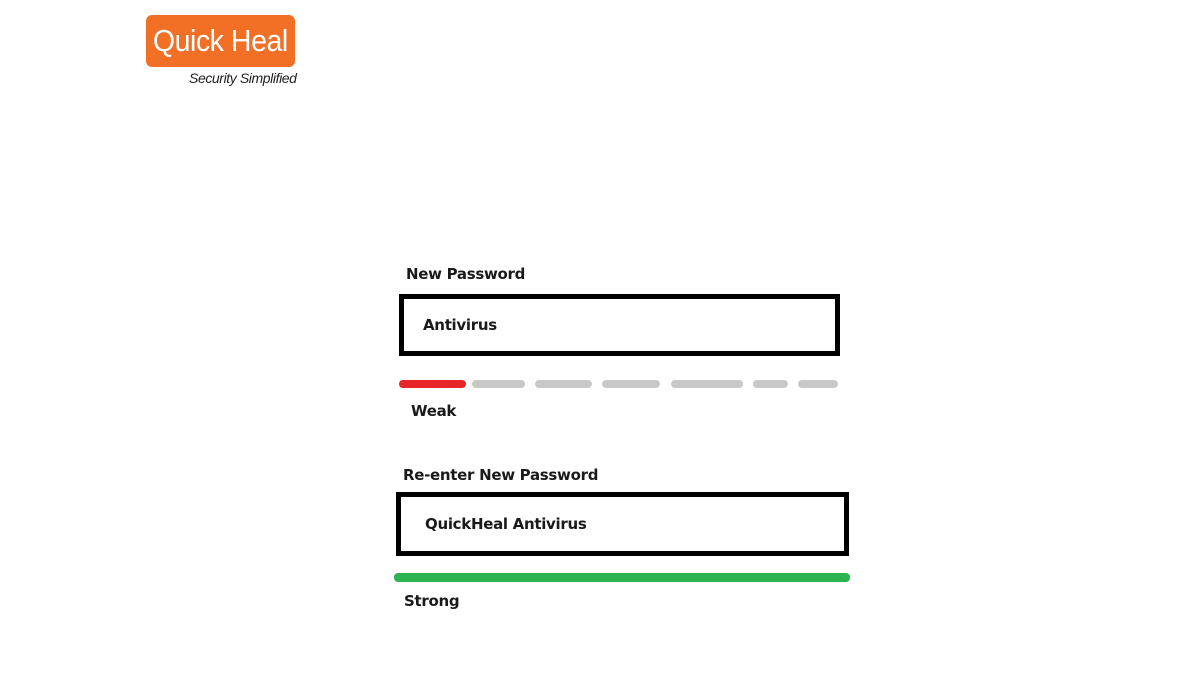 The width and height of the screenshot is (1200, 675). I want to click on quick-heal-logo: Quick Heal, so click(220, 41).